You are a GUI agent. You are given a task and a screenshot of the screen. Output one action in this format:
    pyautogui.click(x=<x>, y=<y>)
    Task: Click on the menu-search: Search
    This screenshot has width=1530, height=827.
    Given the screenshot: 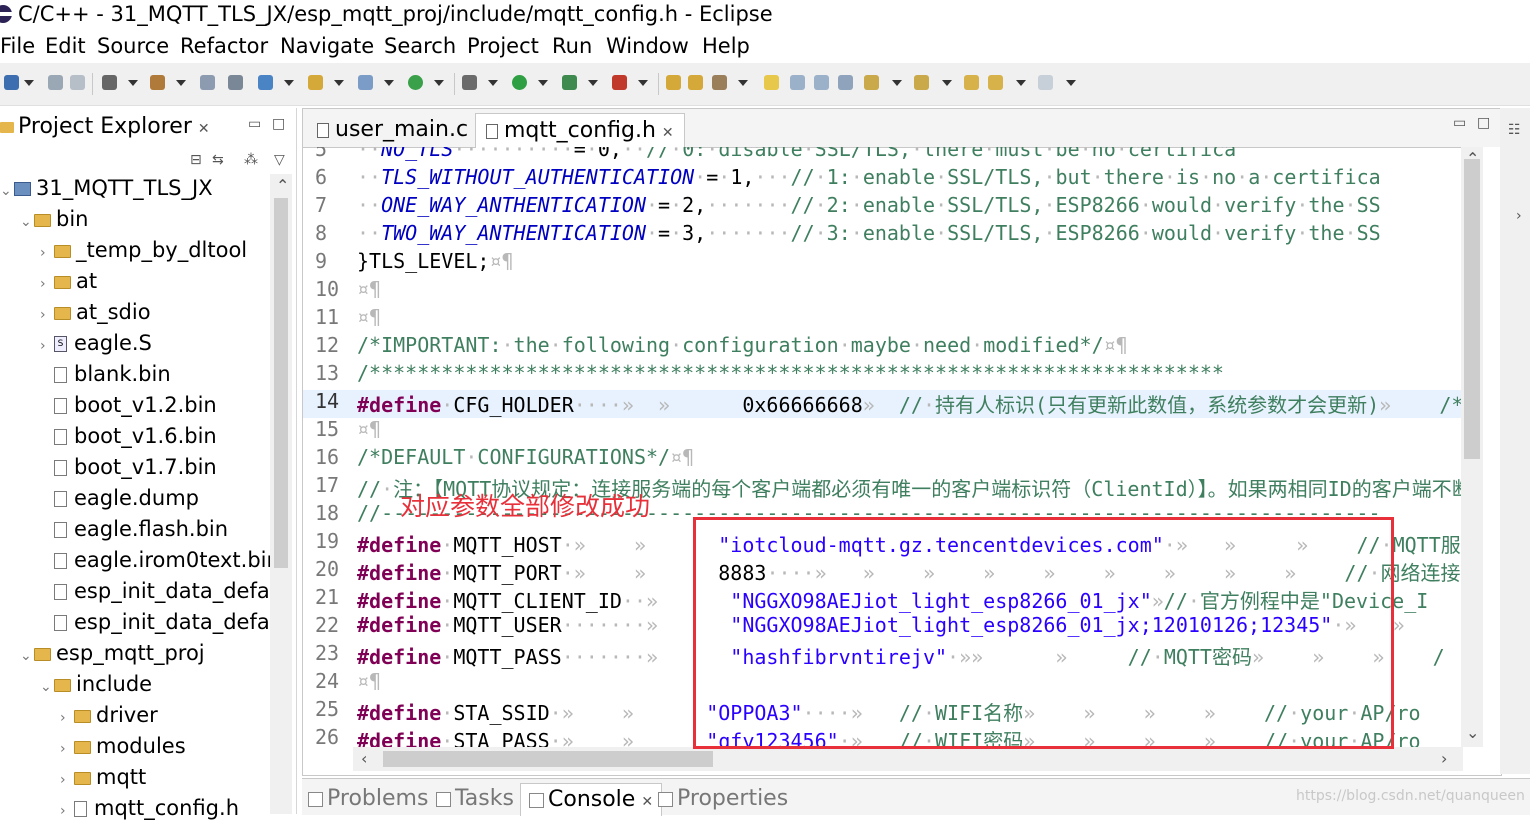 What is the action you would take?
    pyautogui.click(x=420, y=46)
    